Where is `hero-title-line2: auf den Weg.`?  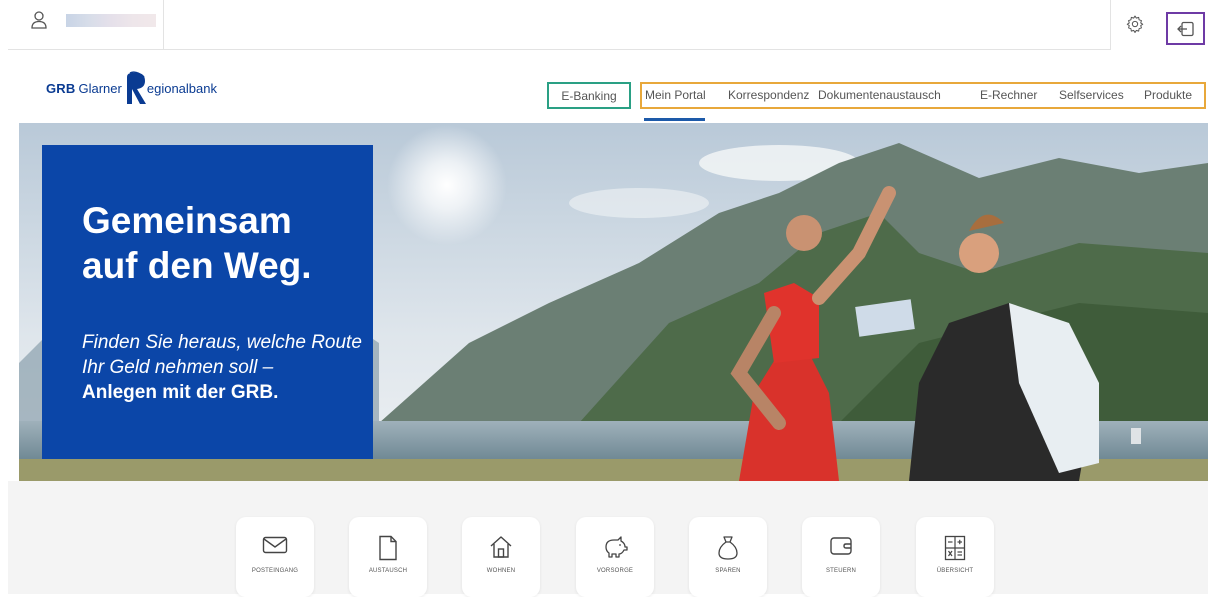
hero-title-line2: auf den Weg. is located at coordinates (197, 265).